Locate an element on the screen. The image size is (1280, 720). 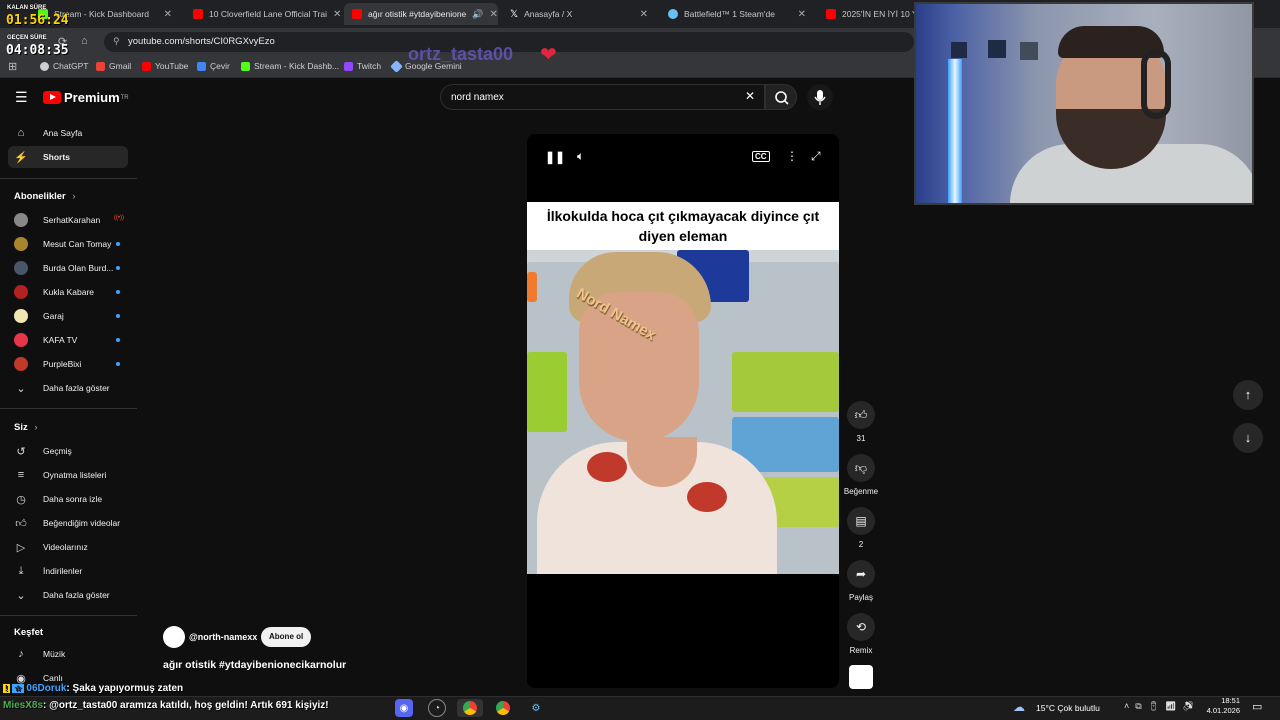
subscription-kukla-kabare: Kukla Kabare is located at coordinates (68, 292).